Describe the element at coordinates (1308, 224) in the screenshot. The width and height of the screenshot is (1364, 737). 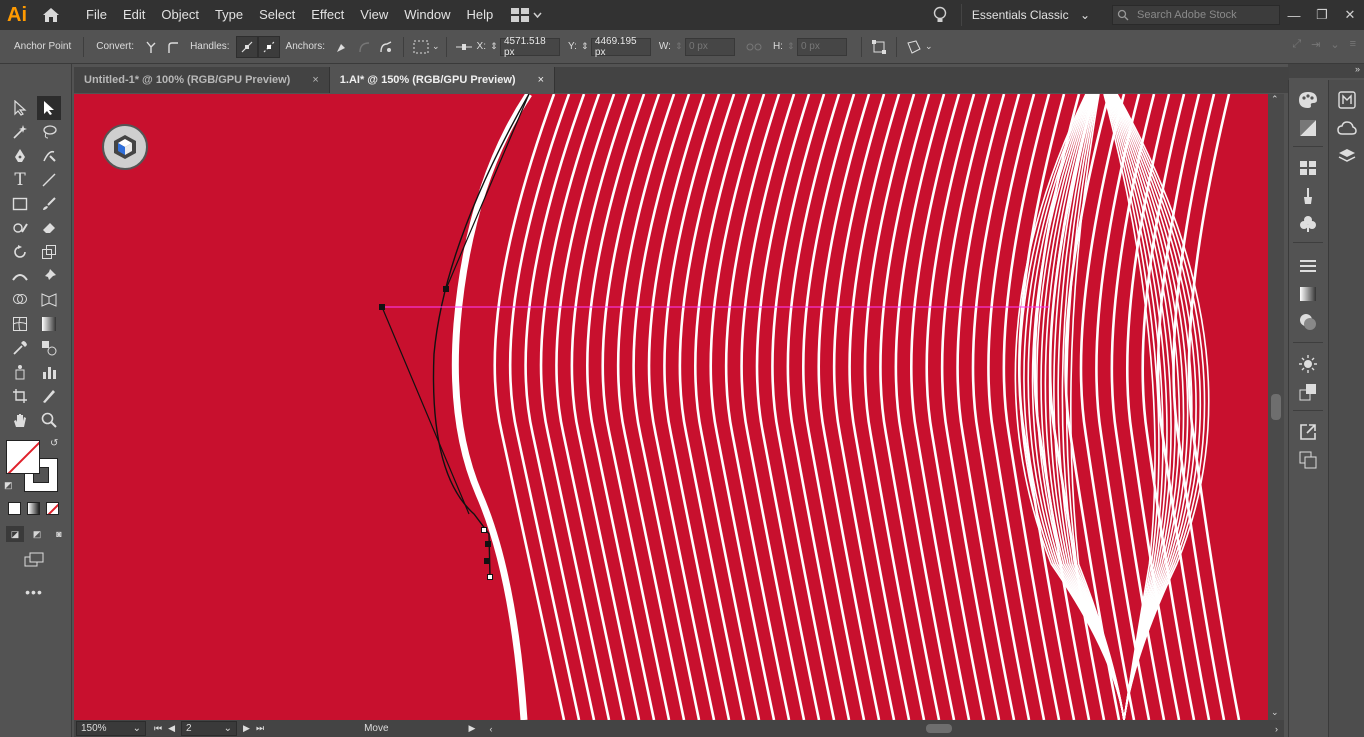
I see `symbols-panel-button` at that location.